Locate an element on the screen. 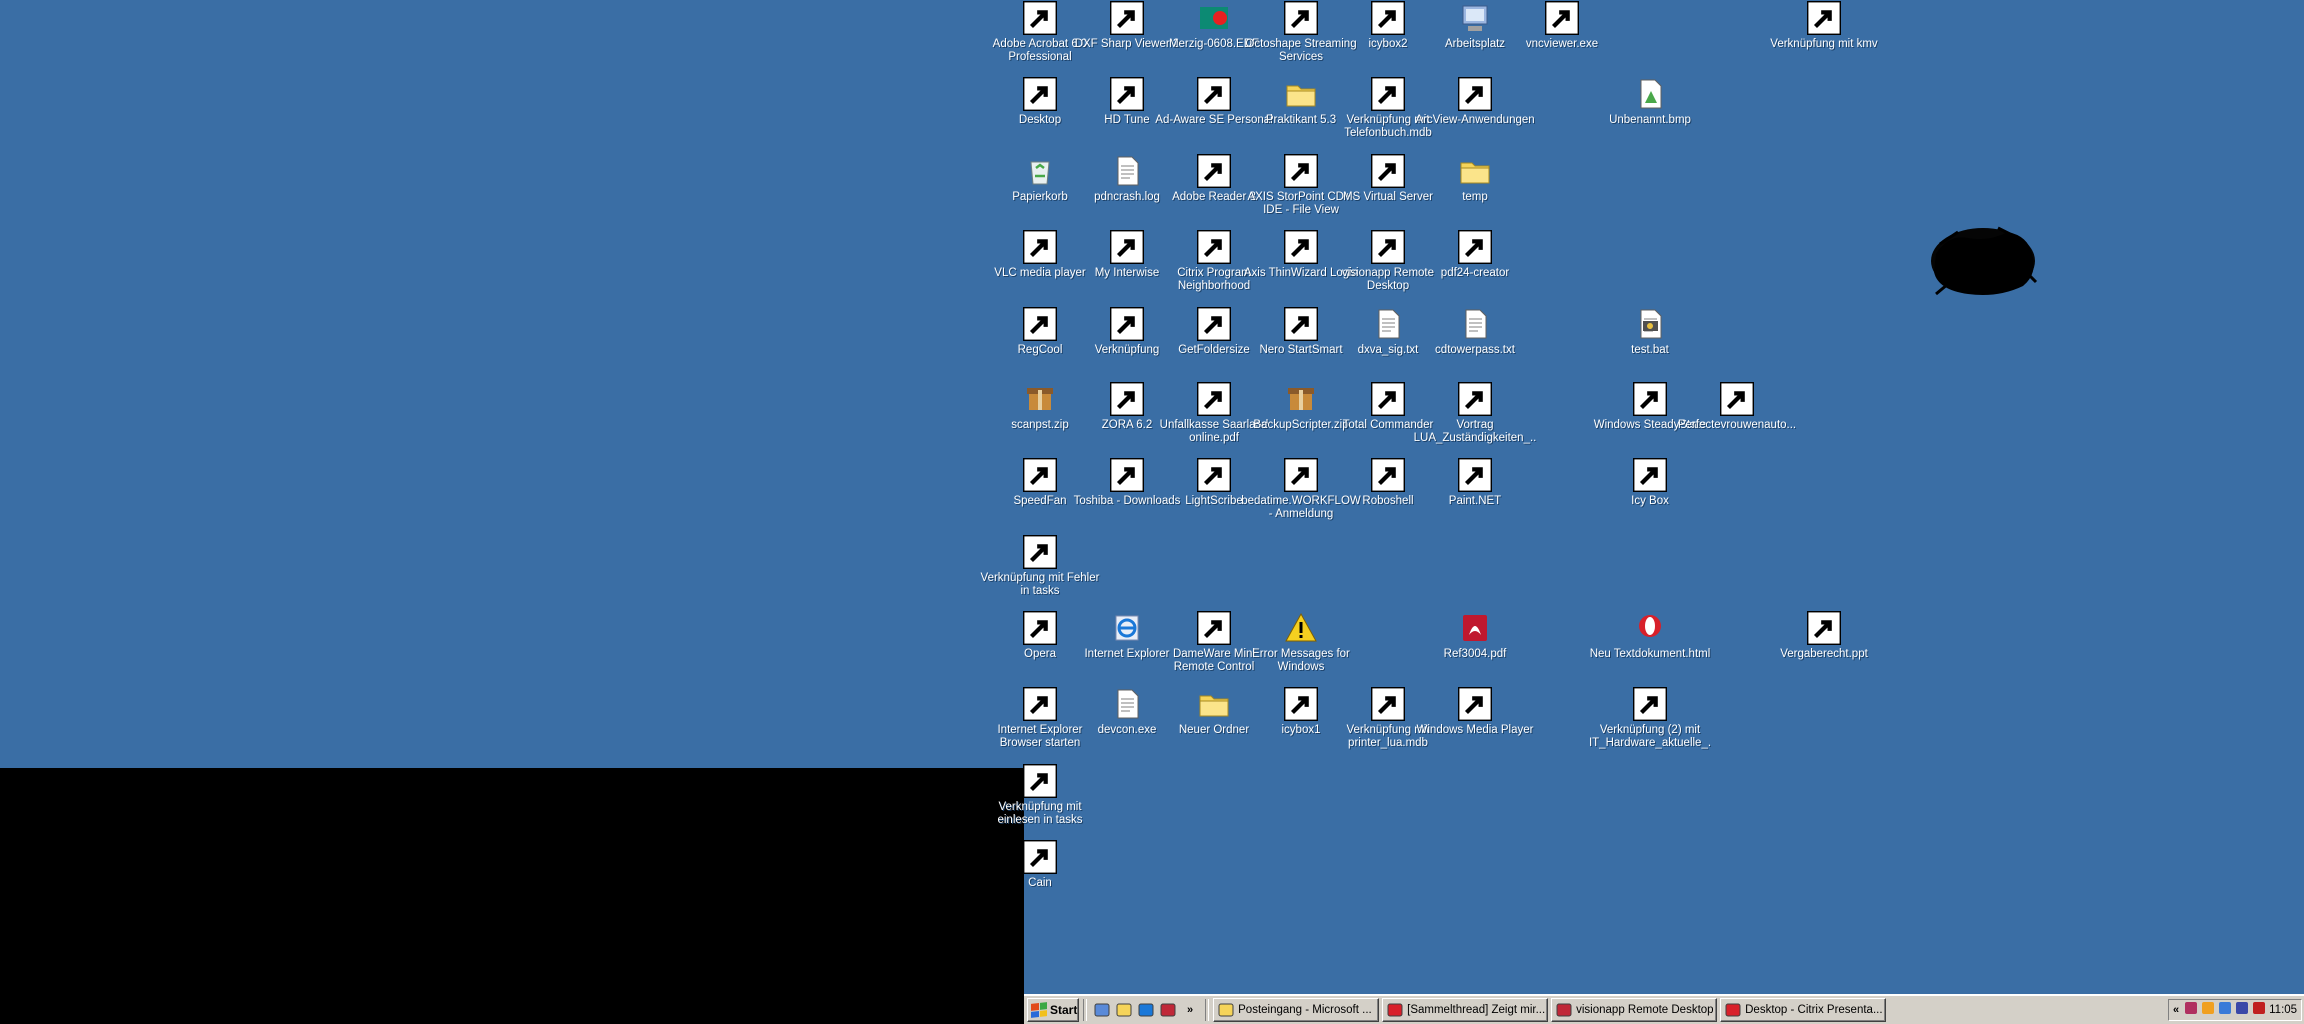 The width and height of the screenshot is (2304, 1024). tray-security-icon is located at coordinates (2259, 1010).